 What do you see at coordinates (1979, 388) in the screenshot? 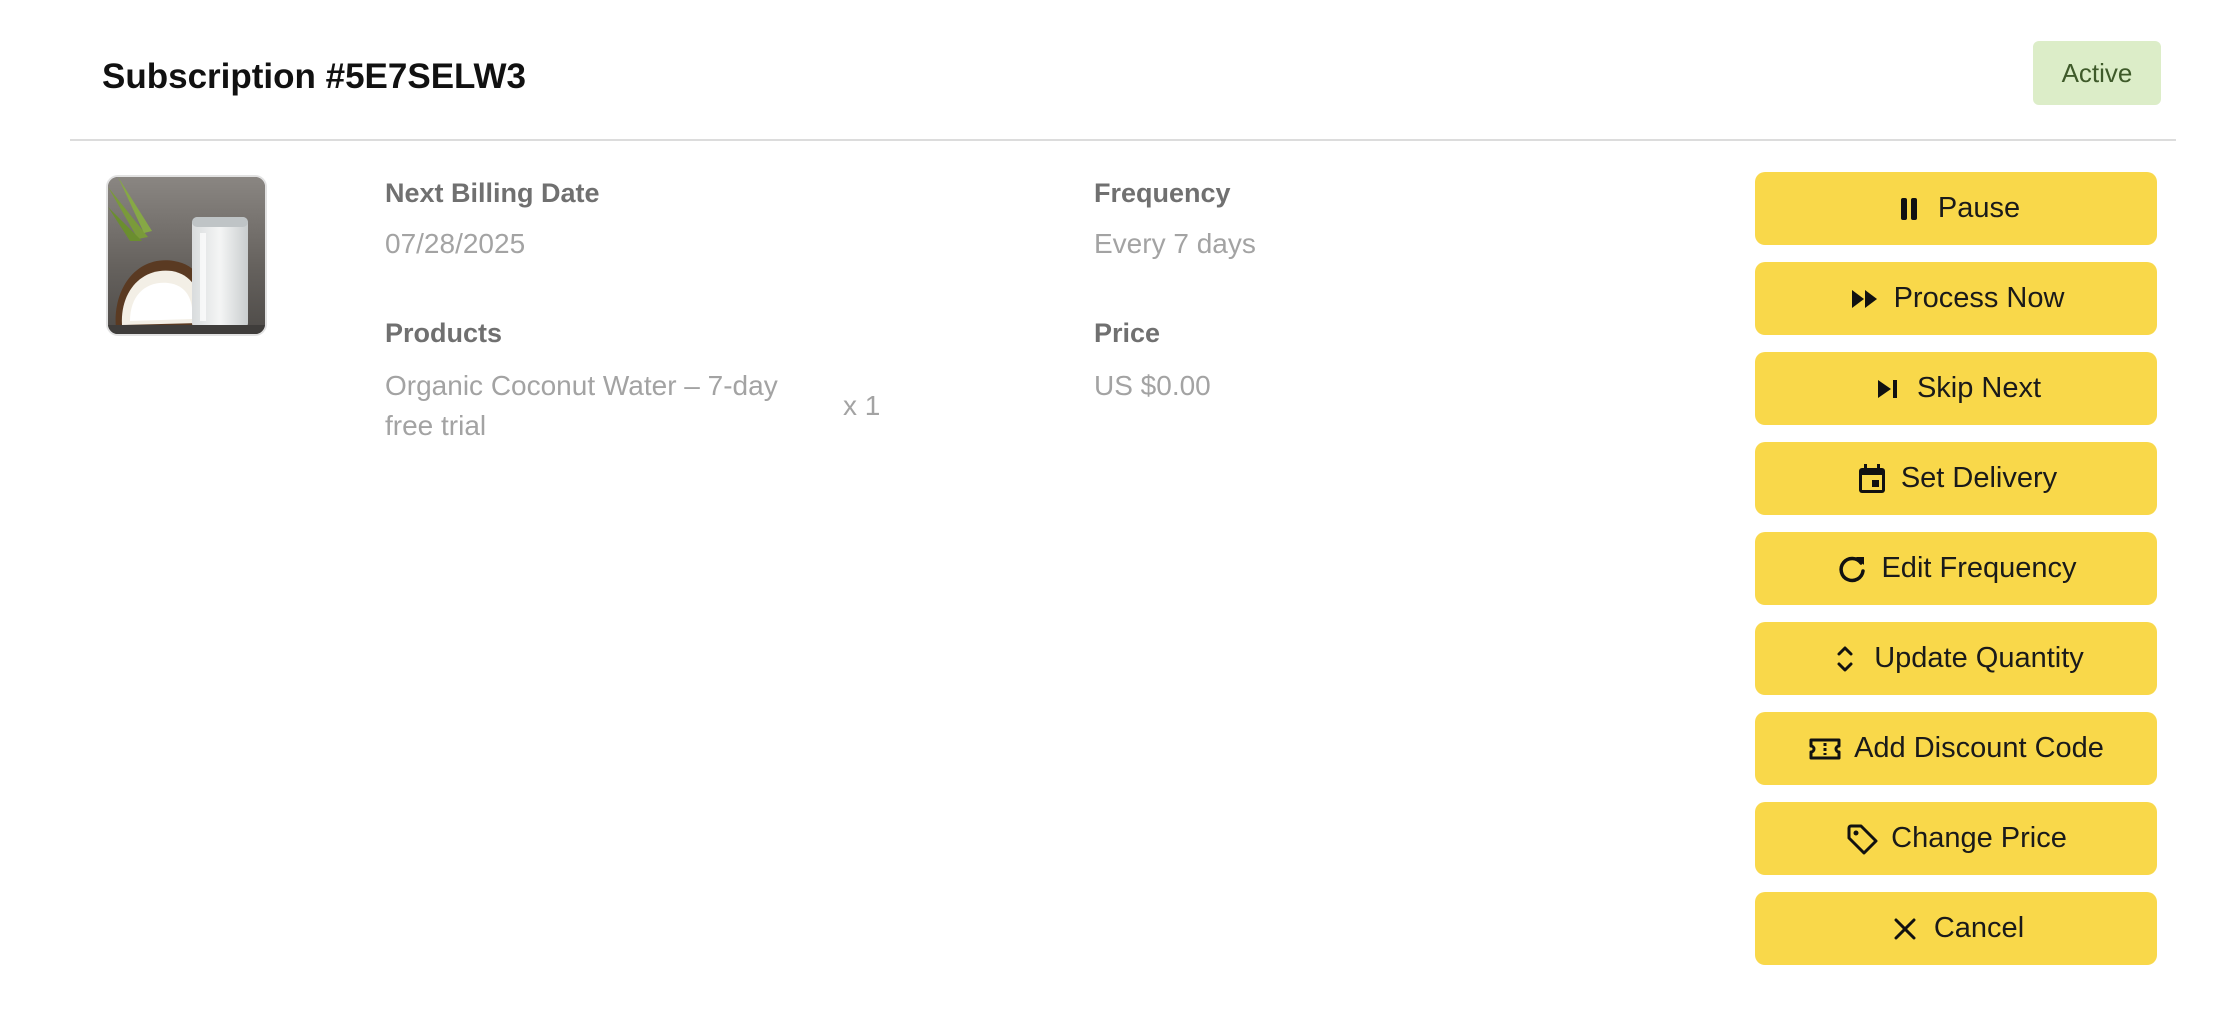
I see `skip-next-label: Skip Next` at bounding box center [1979, 388].